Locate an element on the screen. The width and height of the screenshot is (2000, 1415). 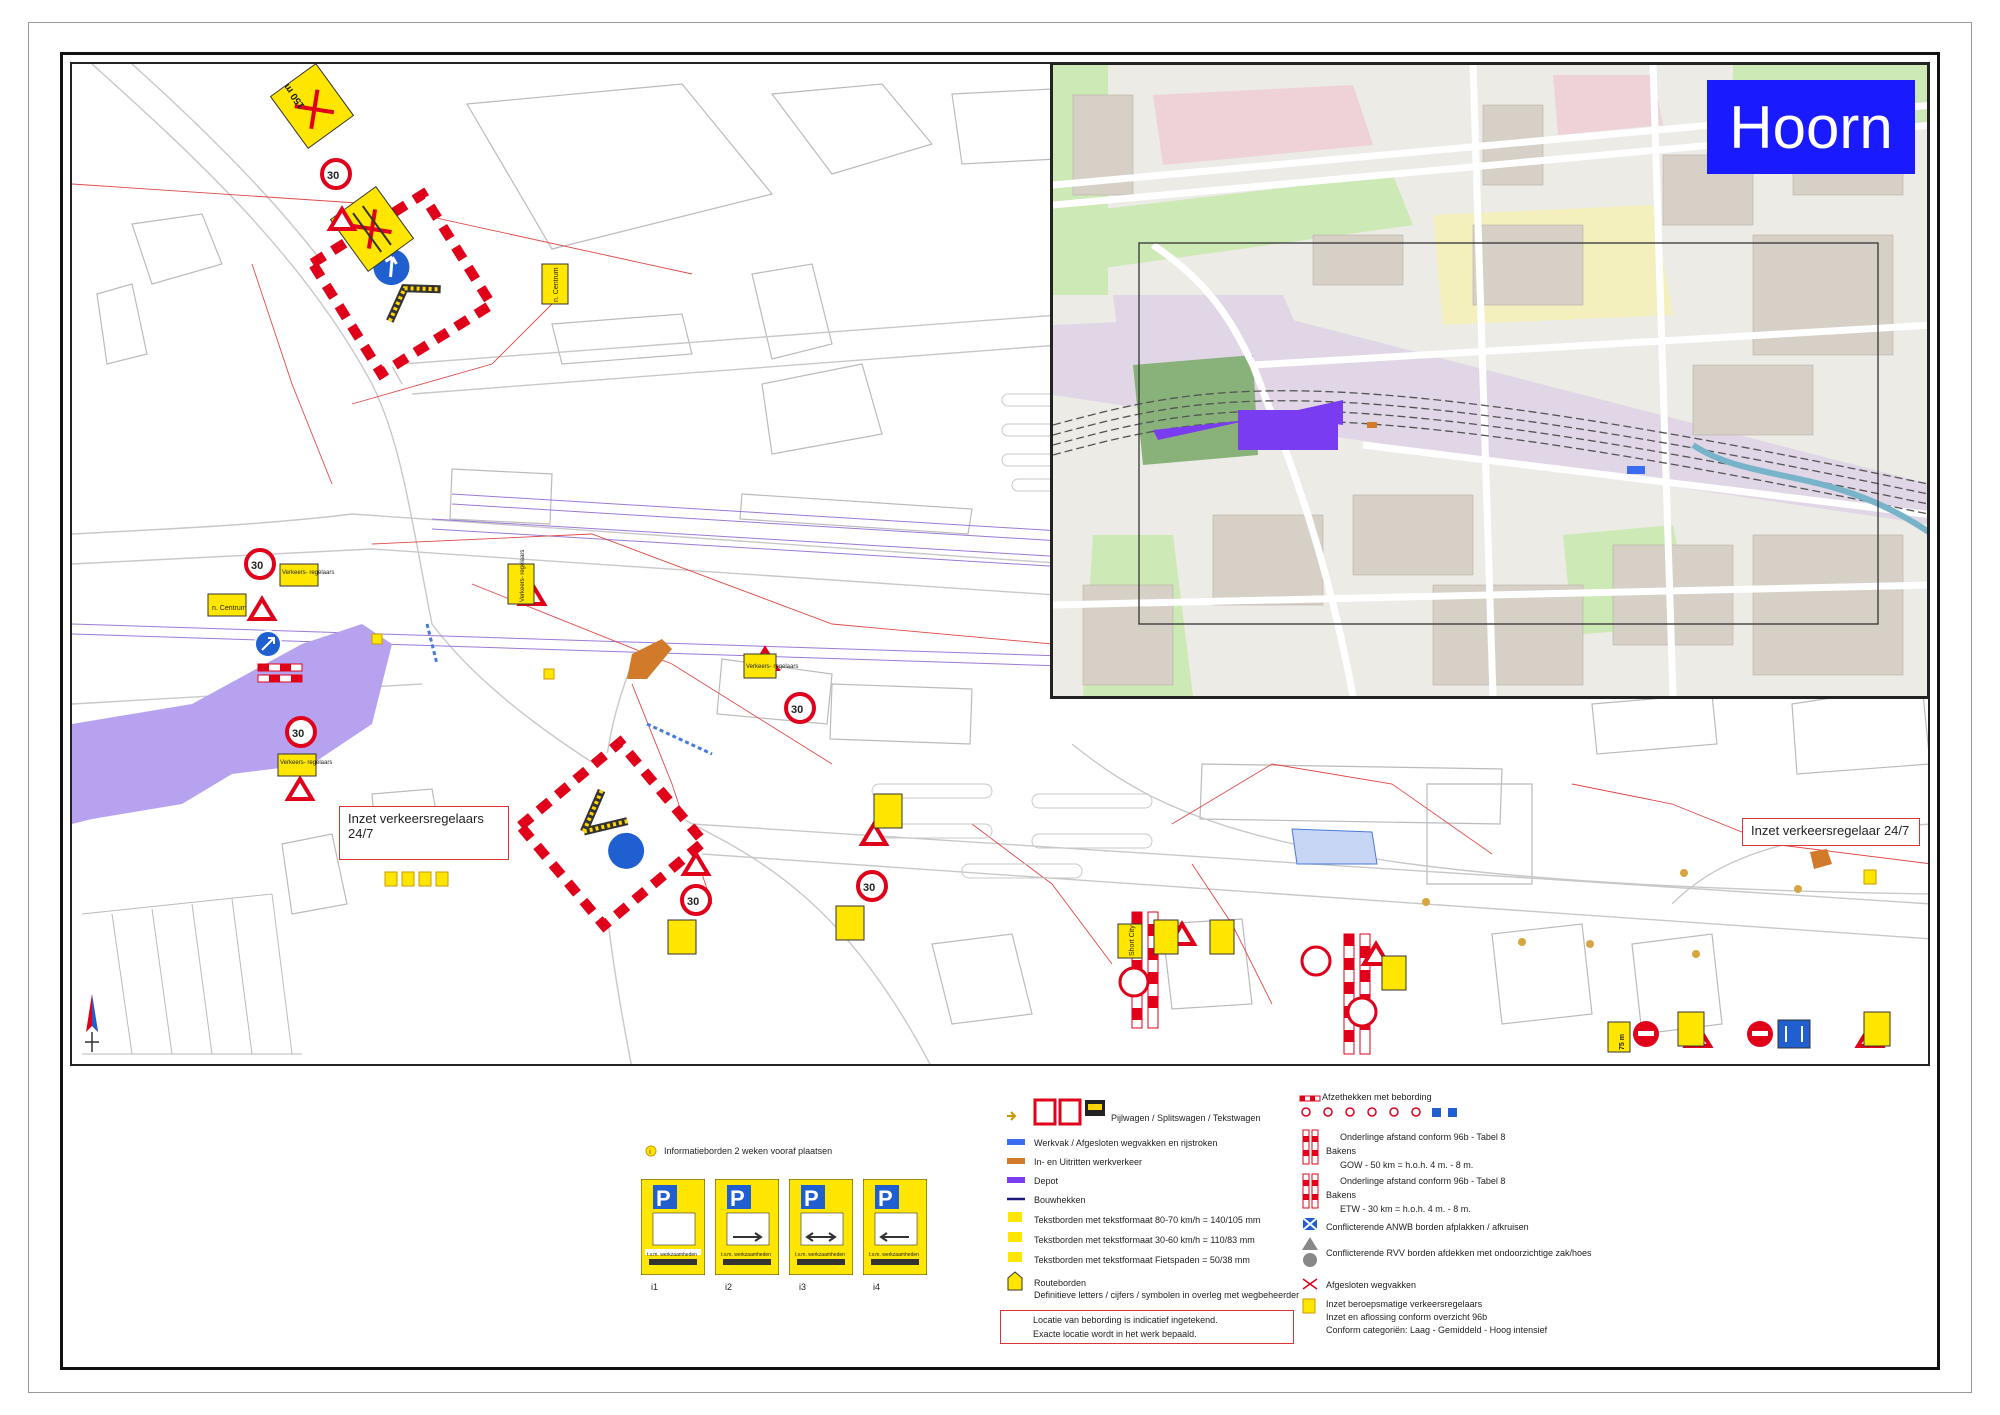
short-city-text: Short City is located at coordinates (1132, 940).